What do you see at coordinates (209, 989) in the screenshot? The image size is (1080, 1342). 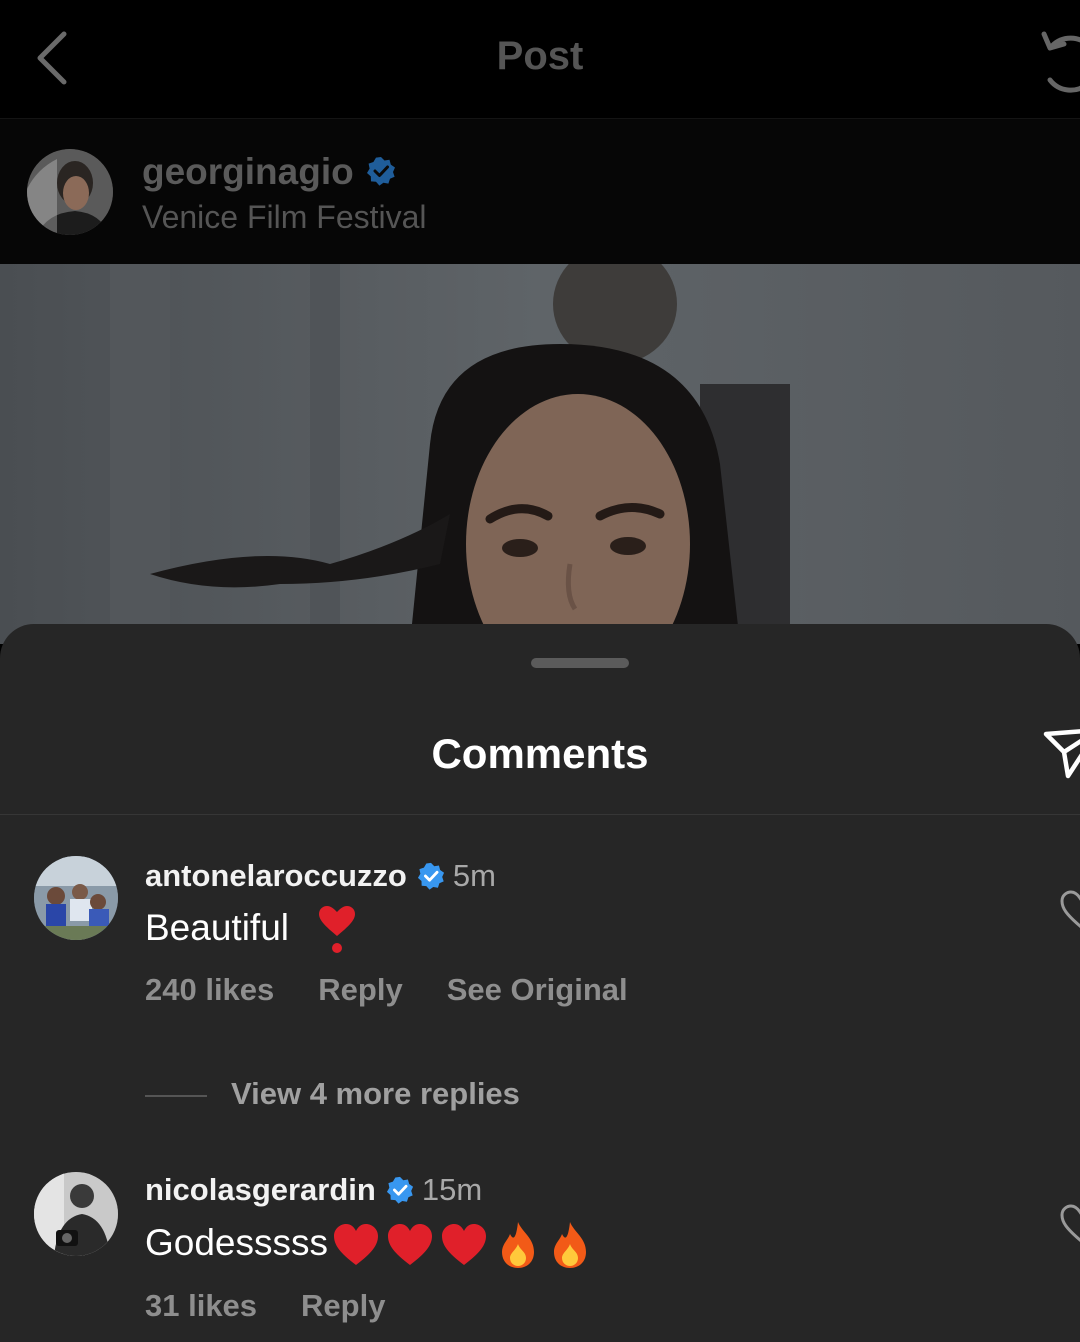 I see `likes-count: 240 likes` at bounding box center [209, 989].